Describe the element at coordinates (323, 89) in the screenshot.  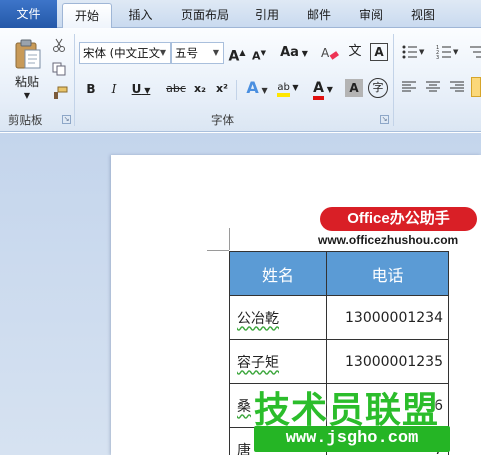
I see `font-color-button: A ▼` at that location.